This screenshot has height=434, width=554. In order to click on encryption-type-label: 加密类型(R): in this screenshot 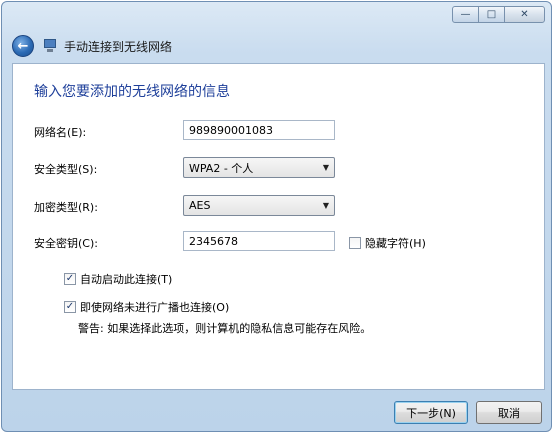, I will do `click(66, 207)`.